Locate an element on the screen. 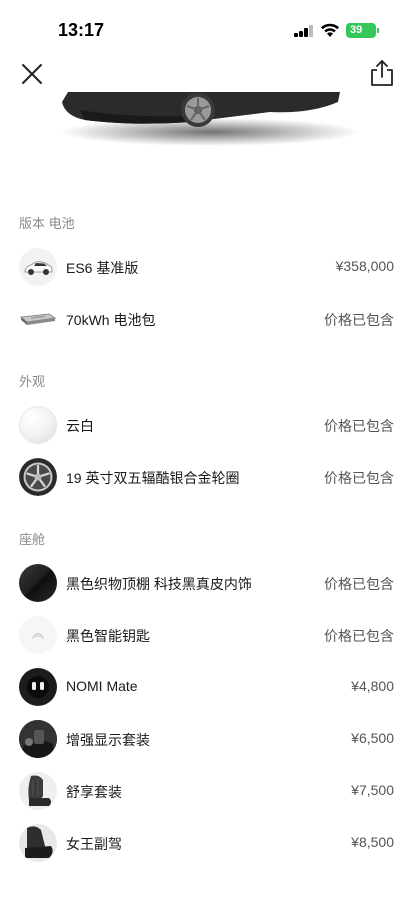 This screenshot has width=414, height=900. list-item-interior: 黑色织物顶棚 科技黑真皮内饰 价格已包含 is located at coordinates (207, 584).